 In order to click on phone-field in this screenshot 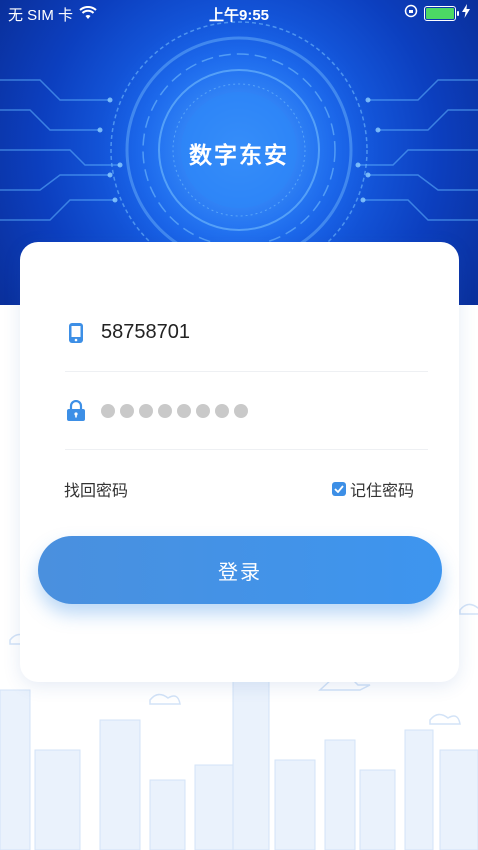, I will do `click(246, 333)`.